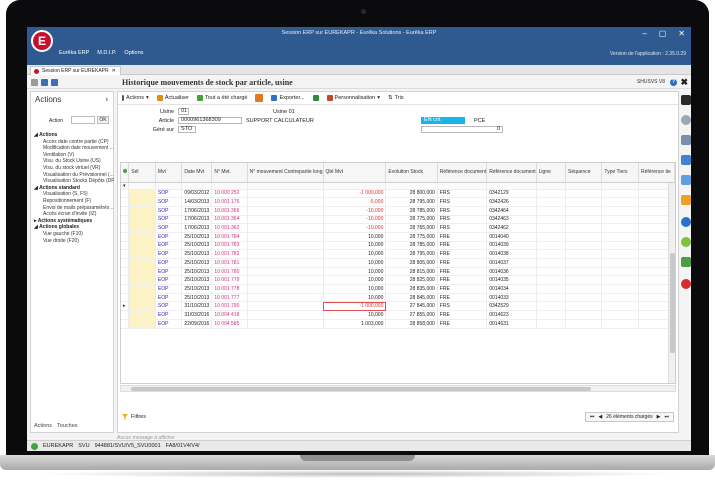  Describe the element at coordinates (361, 389) in the screenshot. I see `horizontal-scroll-thumb` at that location.